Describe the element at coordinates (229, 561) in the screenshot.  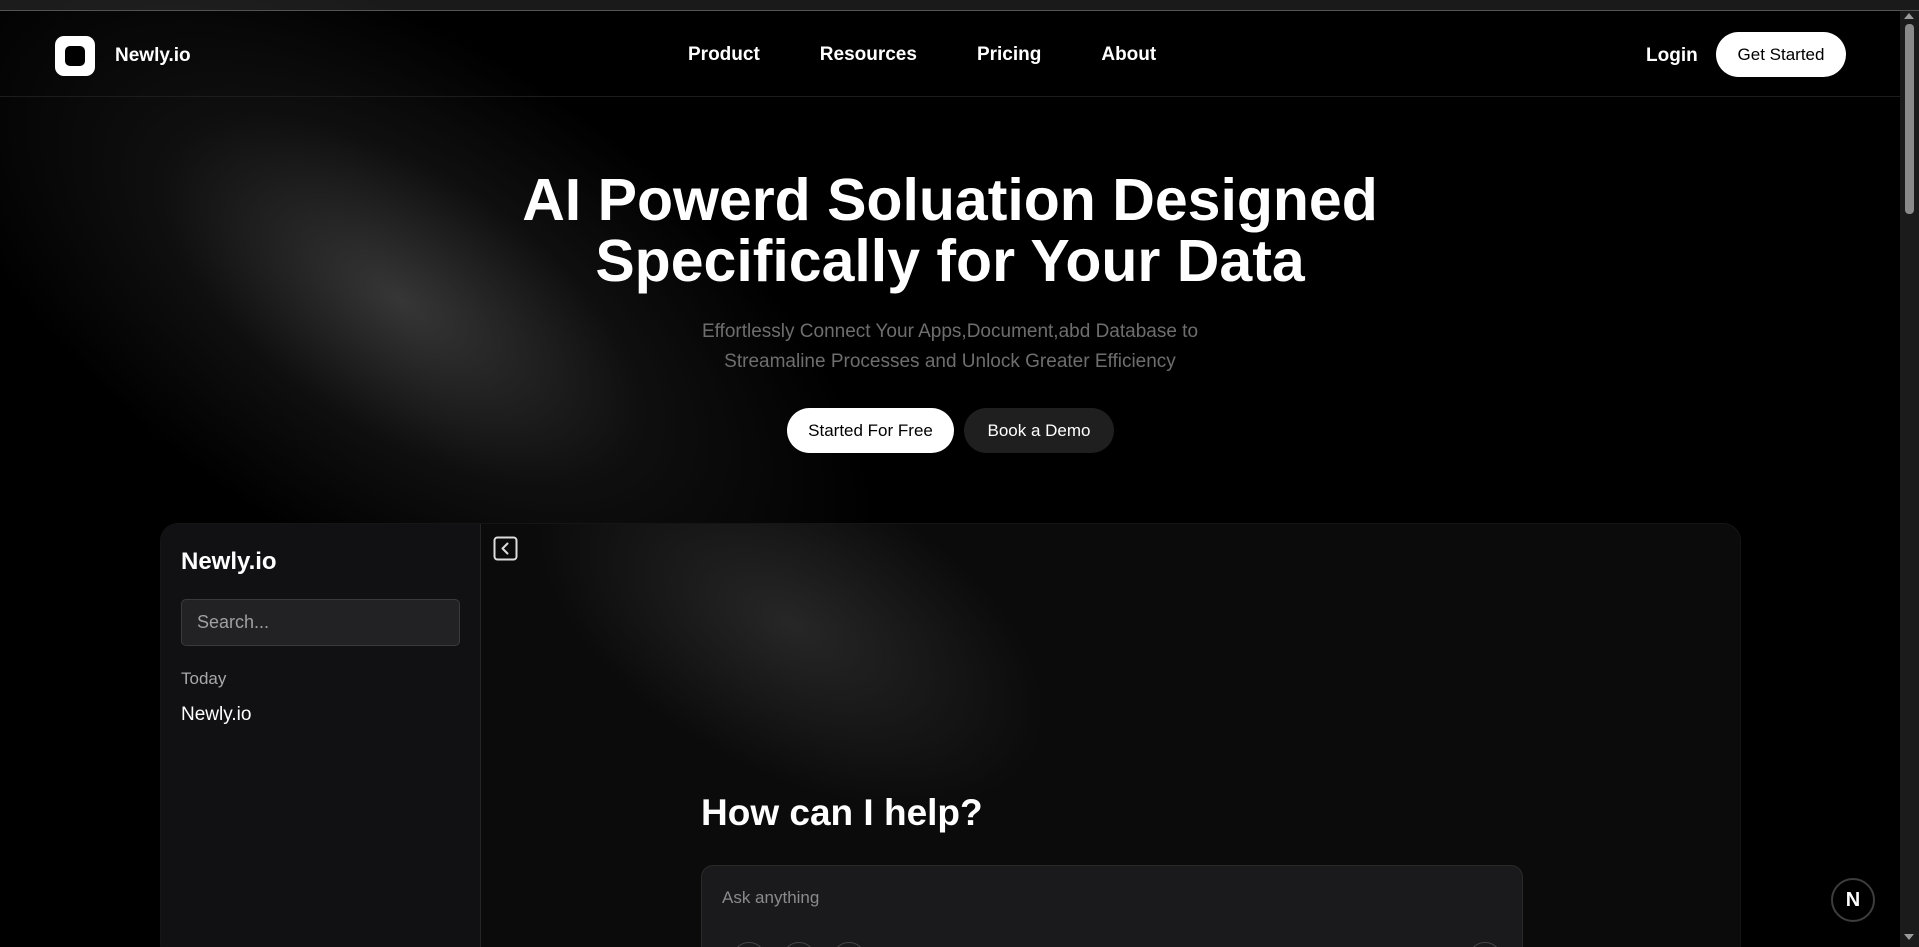
I see `sidebar-brand: Newly.io` at that location.